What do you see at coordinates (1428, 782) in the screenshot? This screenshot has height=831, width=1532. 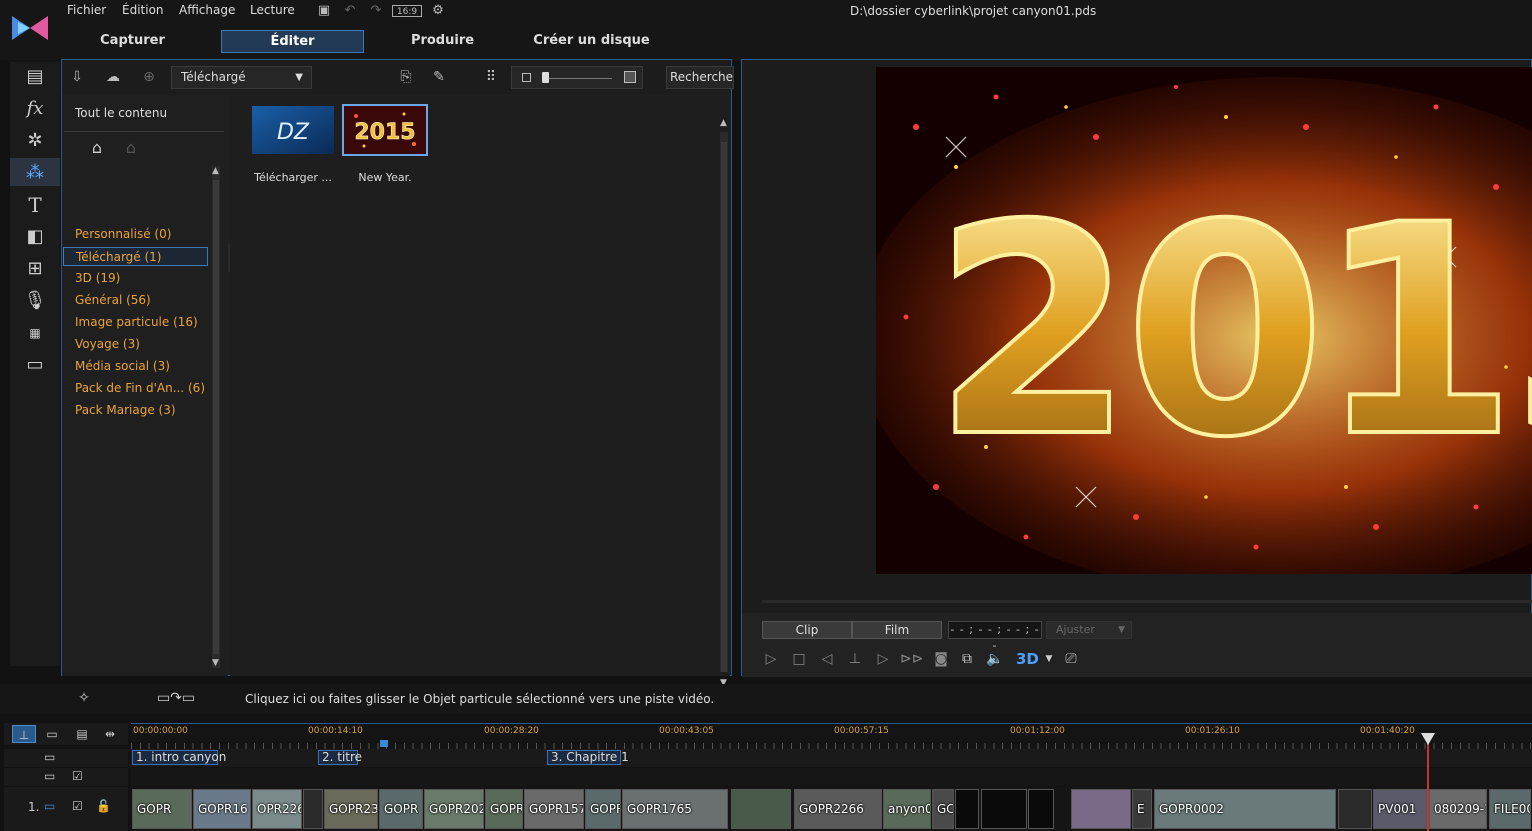 I see `timeline-playhead` at bounding box center [1428, 782].